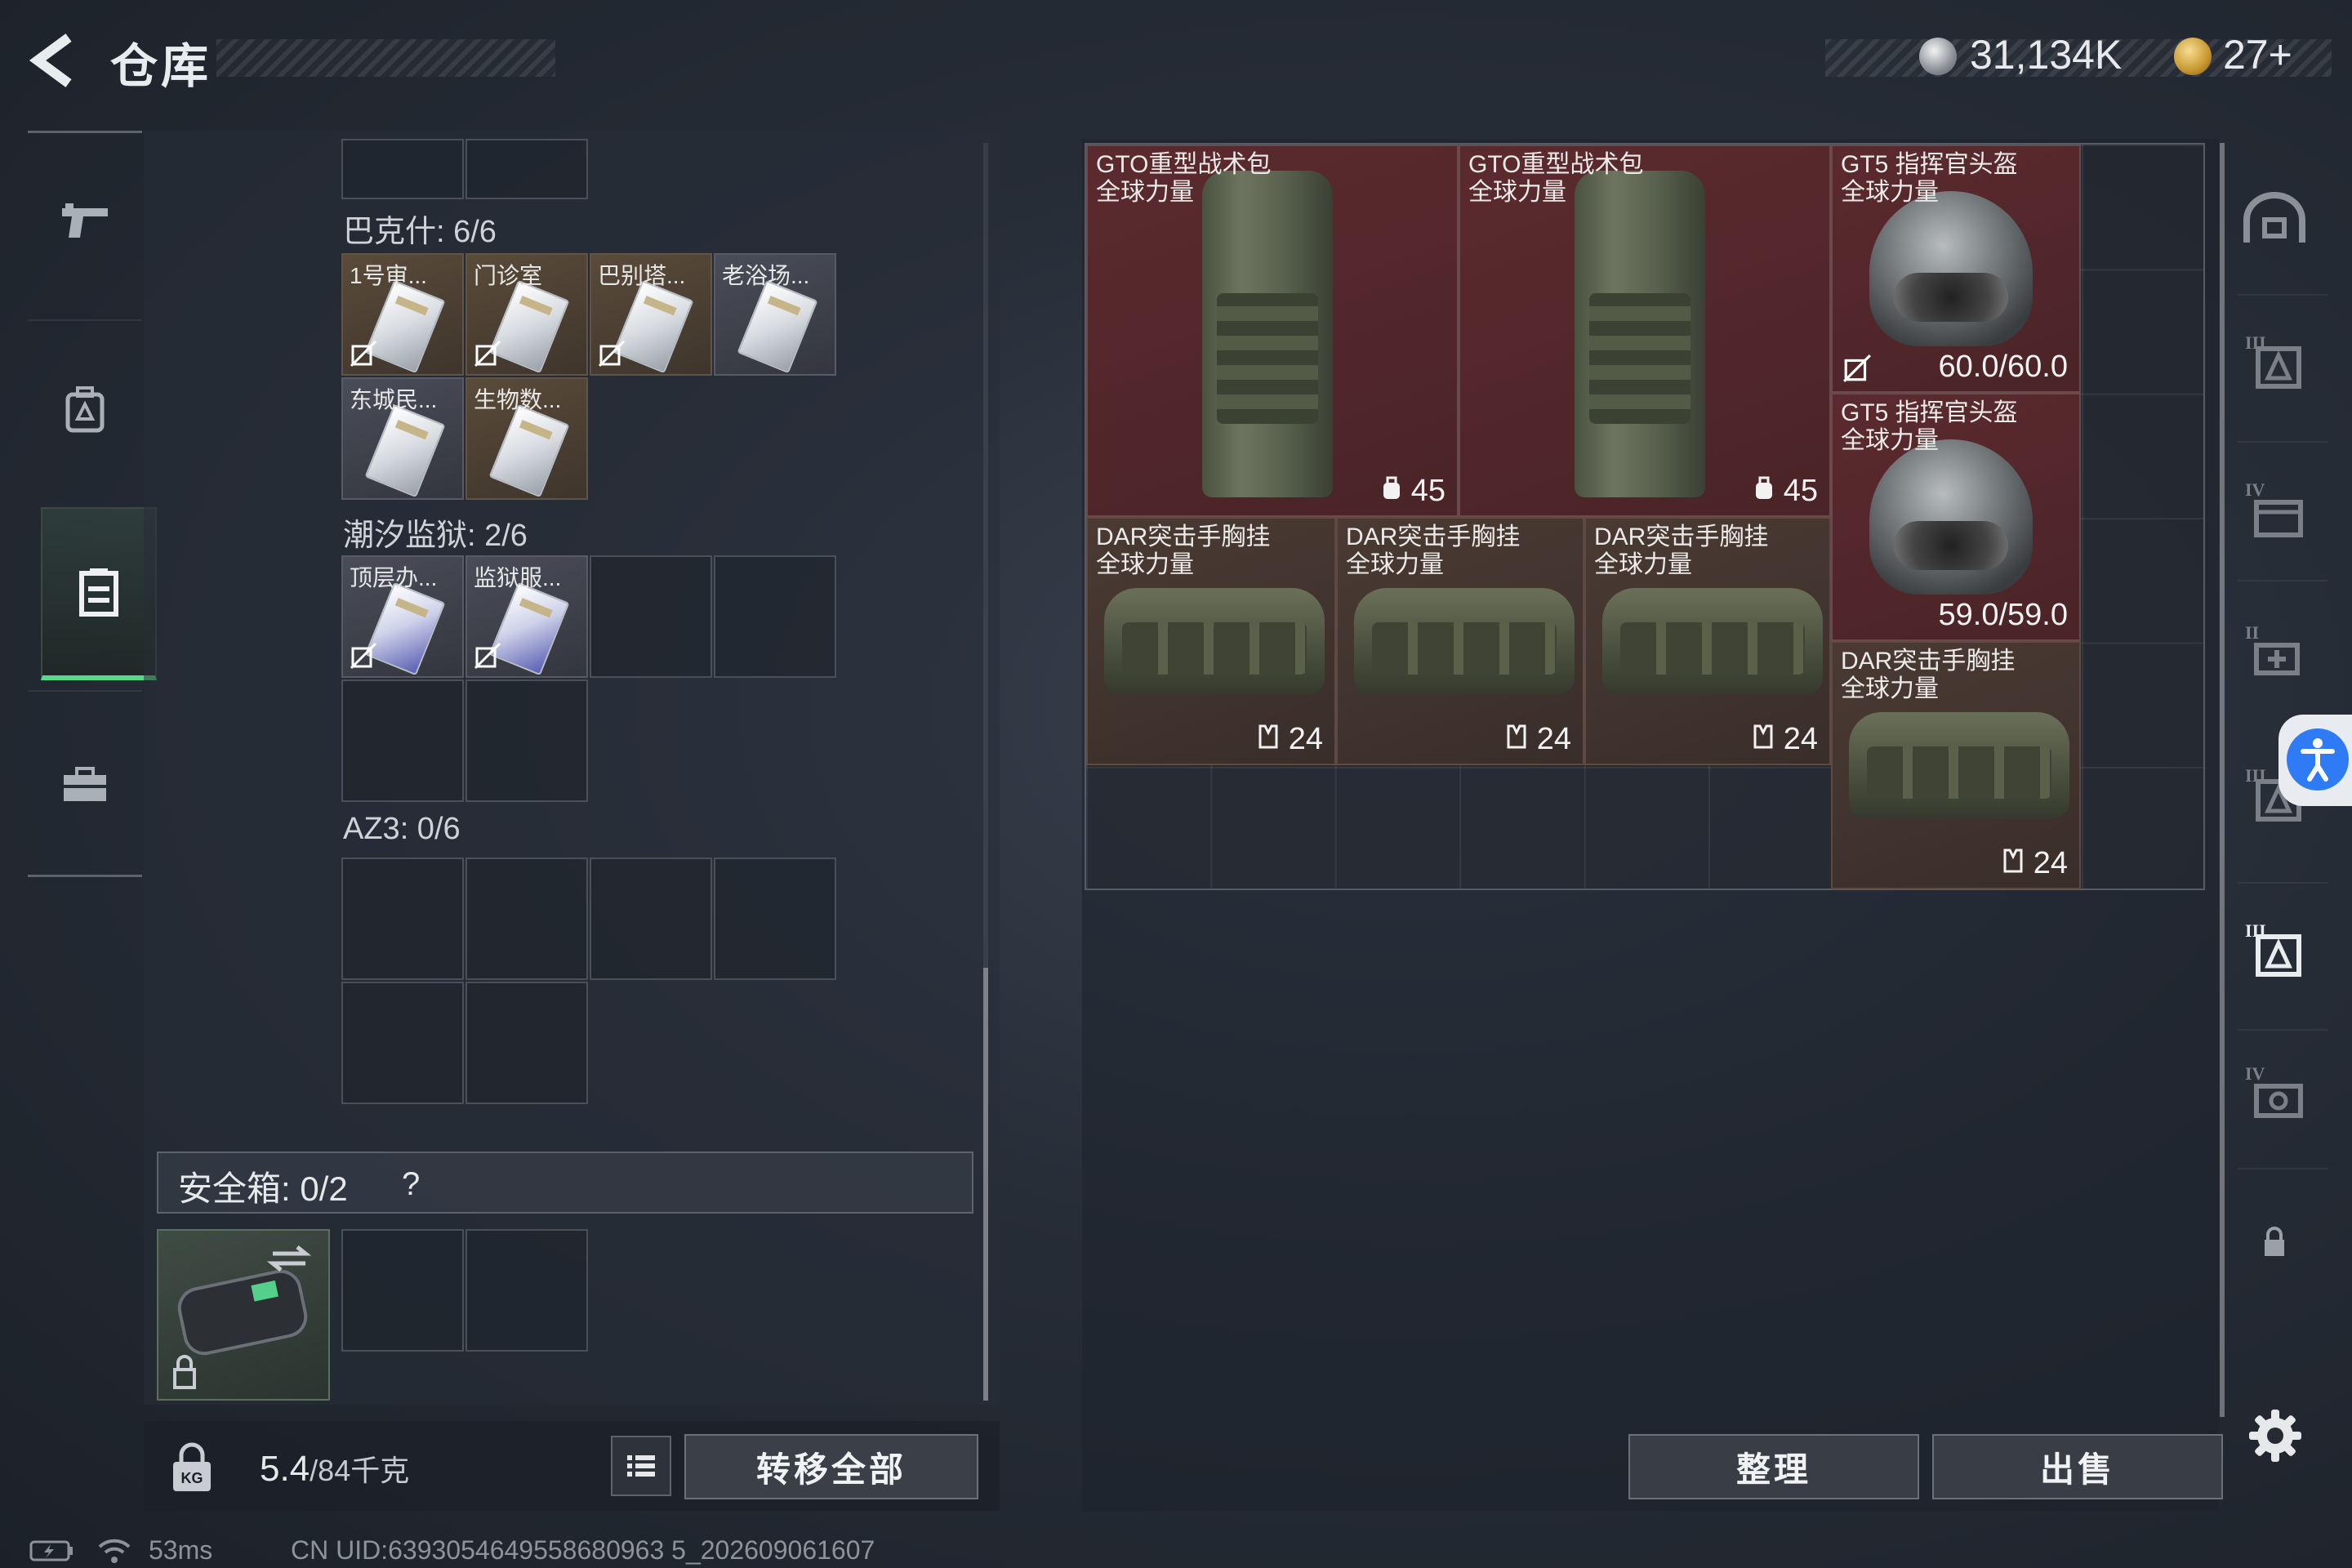  Describe the element at coordinates (2257, 54) in the screenshot. I see `gold-amount: 27+` at that location.